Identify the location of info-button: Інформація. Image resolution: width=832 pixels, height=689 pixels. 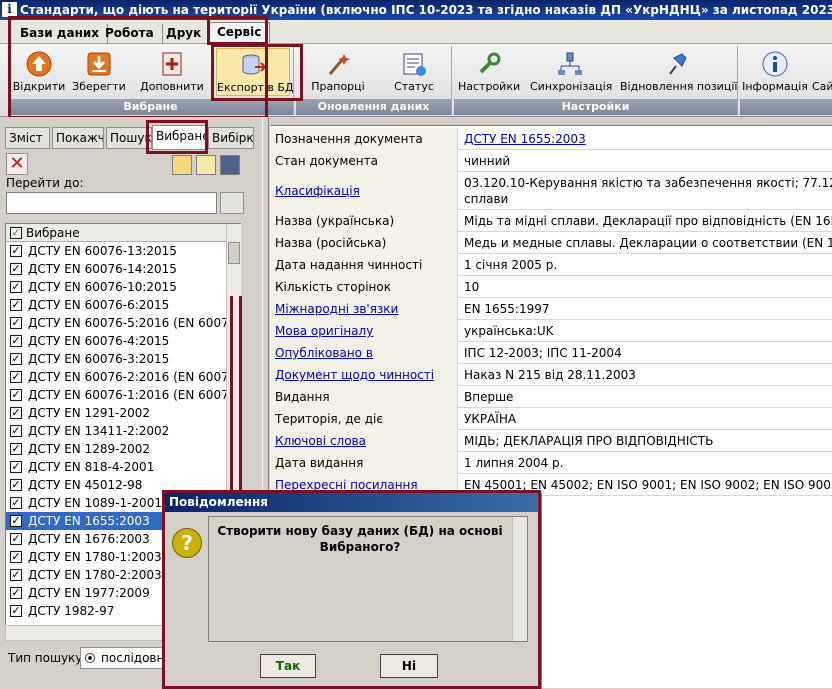
(775, 72).